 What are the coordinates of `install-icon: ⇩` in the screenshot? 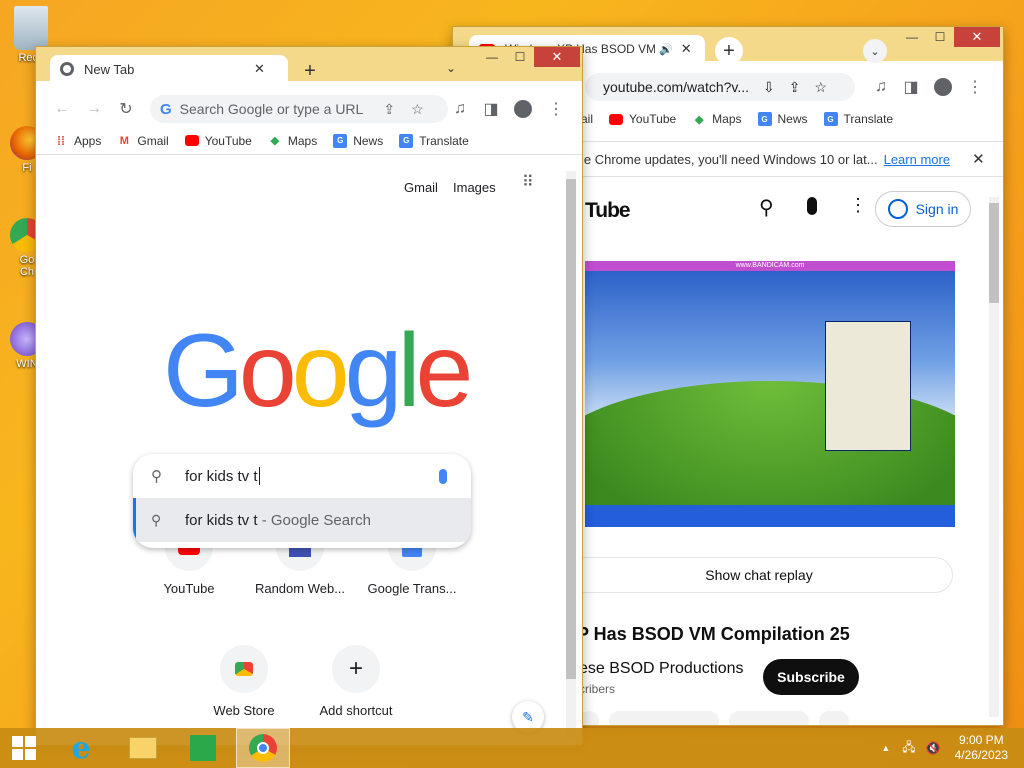 It's located at (769, 87).